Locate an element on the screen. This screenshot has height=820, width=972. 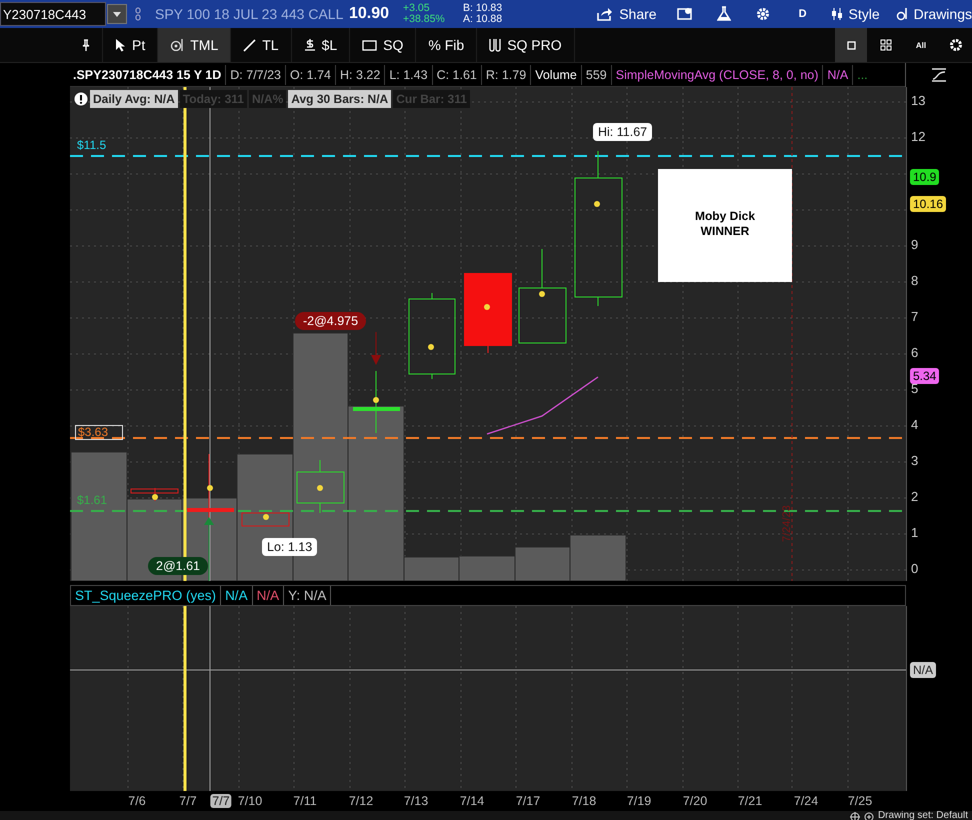
volume-stat: Avg 30 Bars: N/A is located at coordinates (340, 99).